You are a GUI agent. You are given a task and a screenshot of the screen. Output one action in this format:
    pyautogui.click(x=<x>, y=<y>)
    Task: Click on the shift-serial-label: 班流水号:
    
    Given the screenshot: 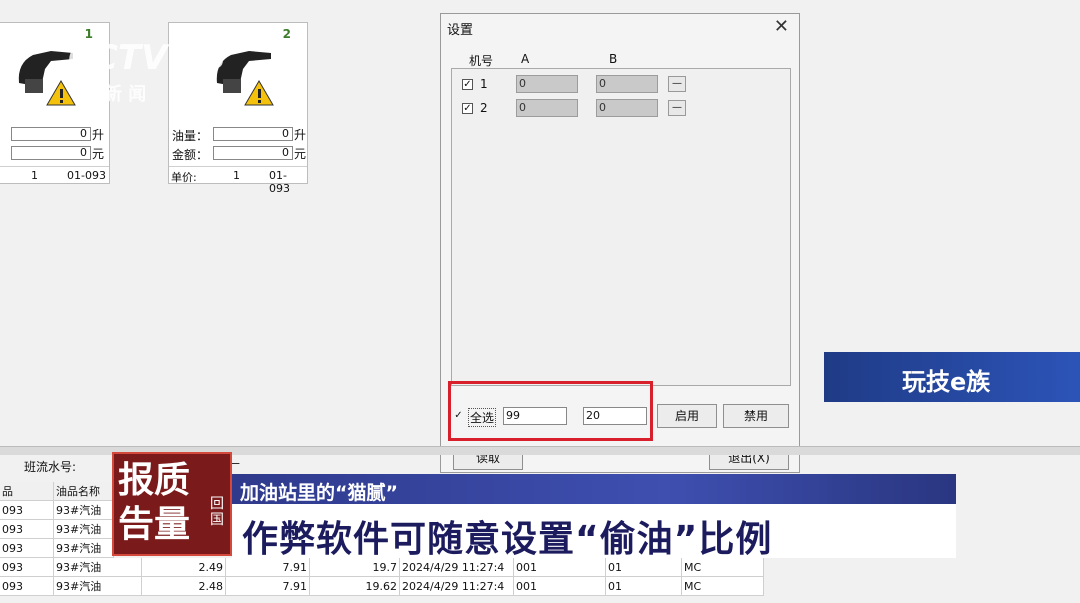 What is the action you would take?
    pyautogui.click(x=50, y=467)
    